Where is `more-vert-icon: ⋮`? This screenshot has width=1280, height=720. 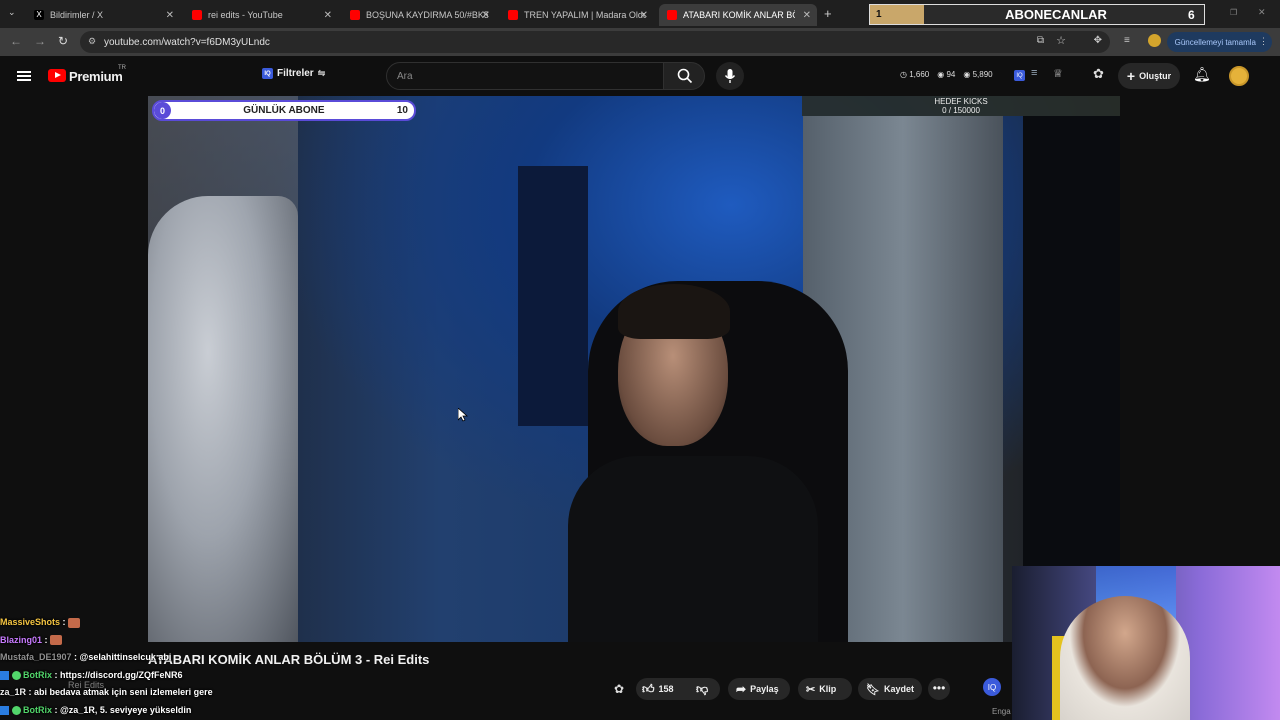
more-vert-icon: ⋮ is located at coordinates (1263, 41).